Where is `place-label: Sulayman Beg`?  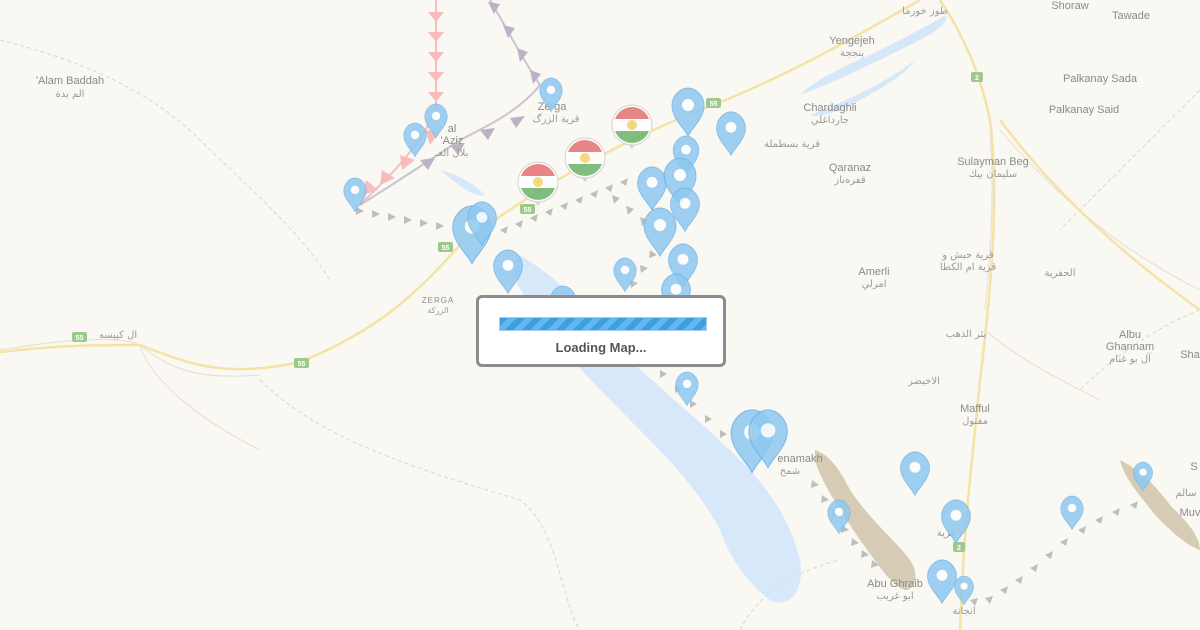 place-label: Sulayman Beg is located at coordinates (993, 162).